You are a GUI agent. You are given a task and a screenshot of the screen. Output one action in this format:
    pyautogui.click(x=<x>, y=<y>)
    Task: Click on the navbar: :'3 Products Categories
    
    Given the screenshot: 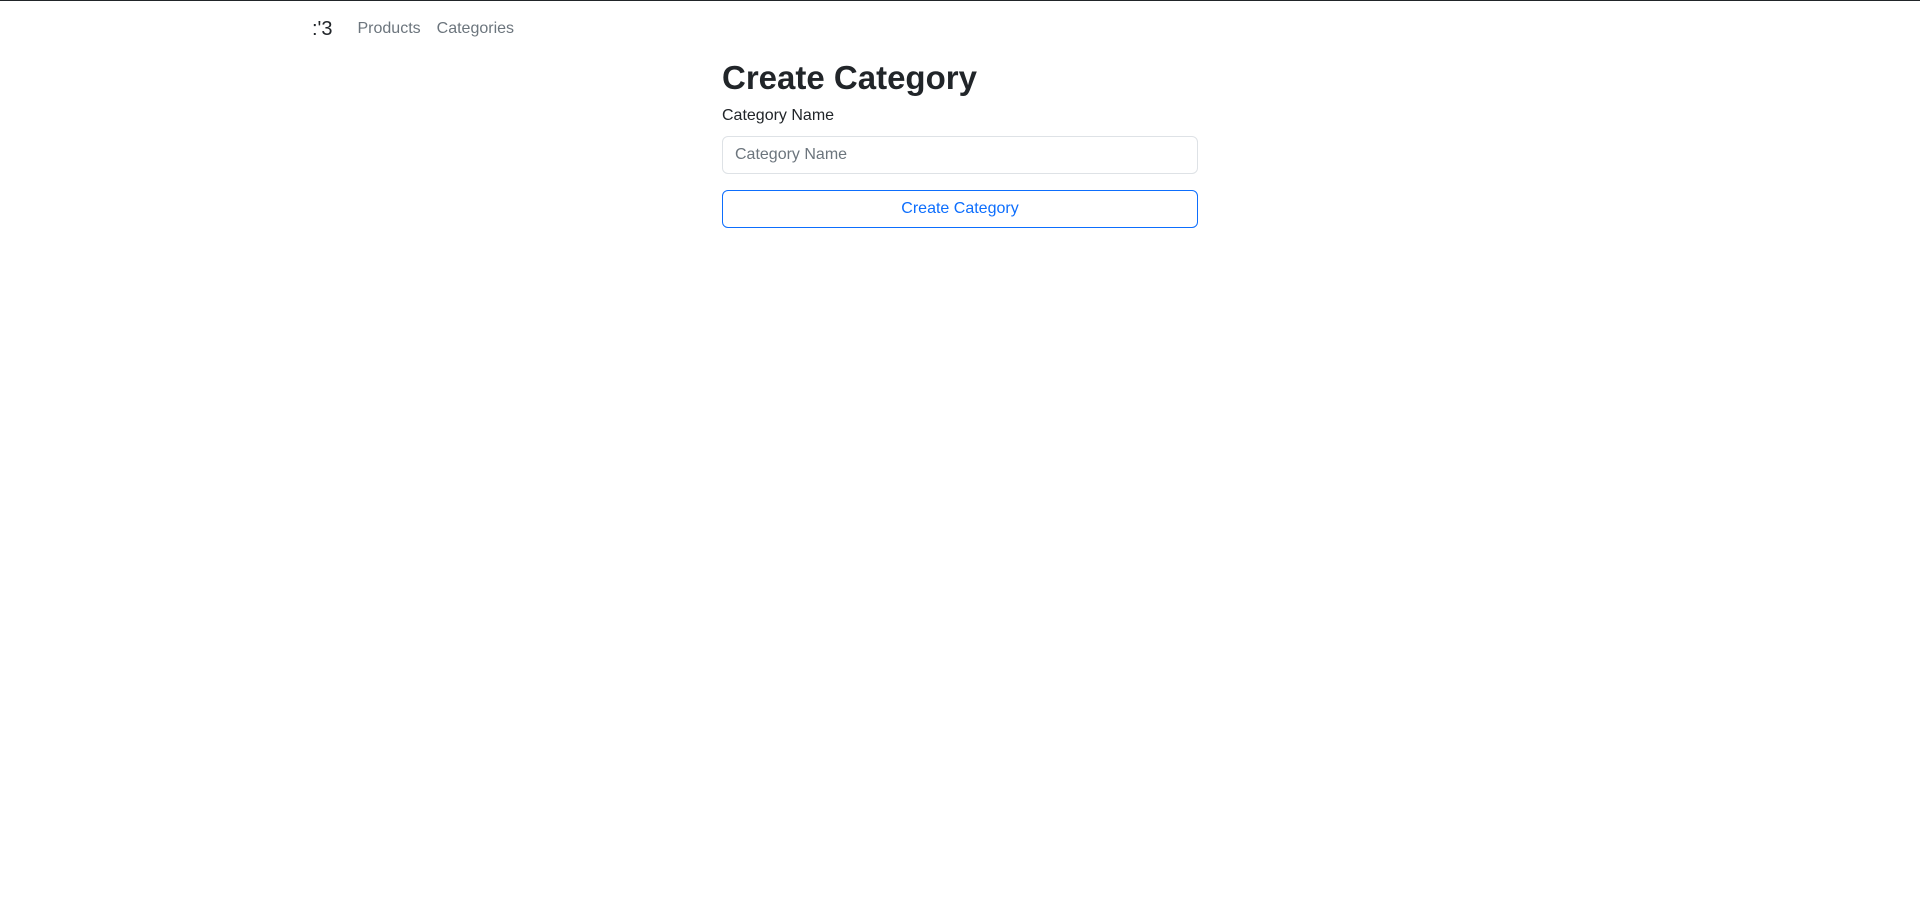 What is the action you would take?
    pyautogui.click(x=421, y=29)
    